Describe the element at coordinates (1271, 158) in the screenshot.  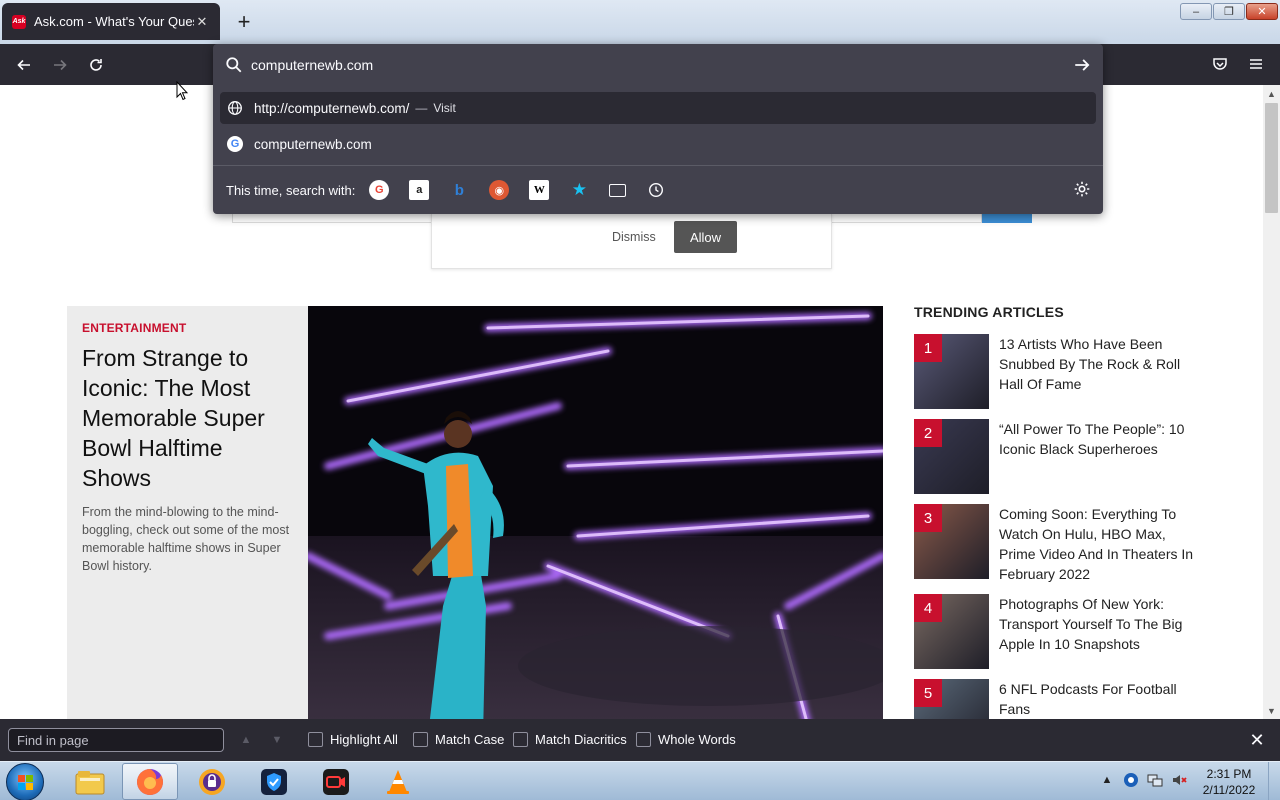
I see `scroll-thumb` at that location.